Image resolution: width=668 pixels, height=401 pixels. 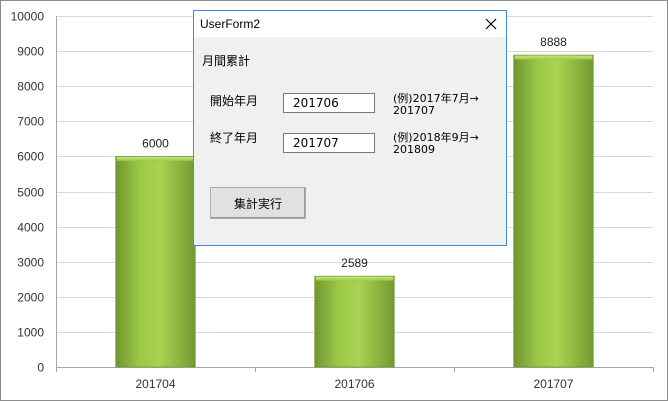 I want to click on dialog-titlebar: UserForm2, so click(x=350, y=24).